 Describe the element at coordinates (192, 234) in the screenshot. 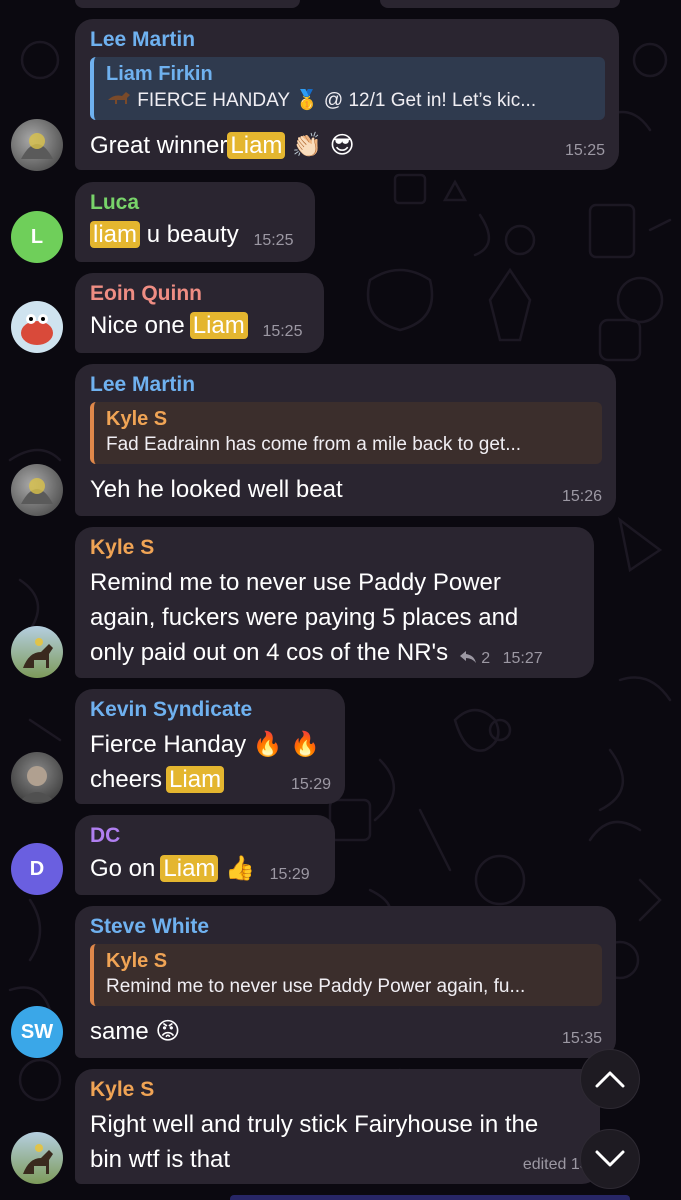

I see `message-text-part: u beauty` at that location.